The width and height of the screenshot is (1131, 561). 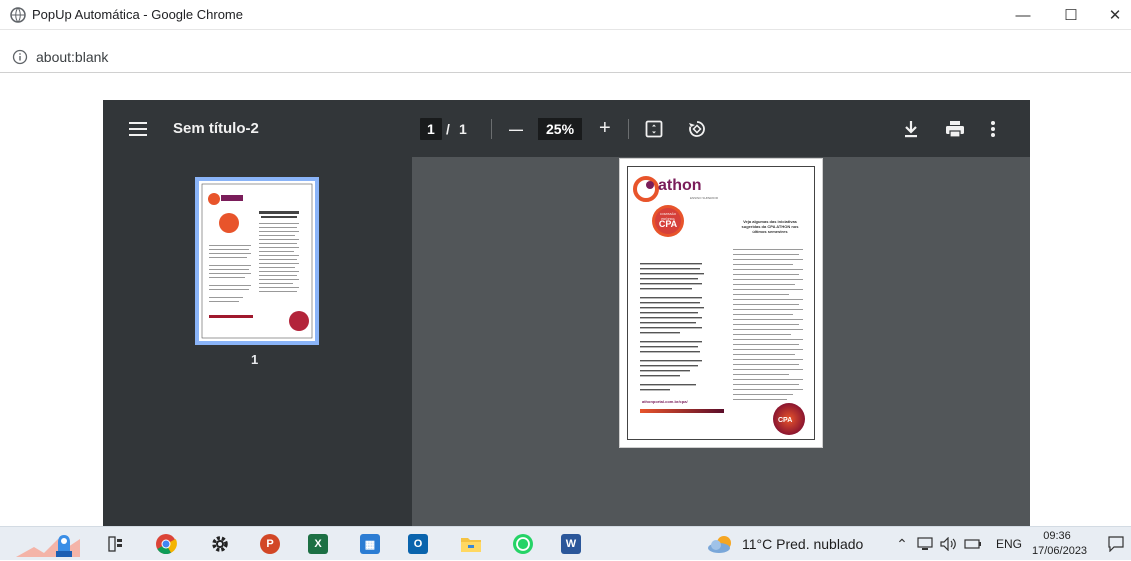 What do you see at coordinates (1023, 15) in the screenshot?
I see `minimize-button: —` at bounding box center [1023, 15].